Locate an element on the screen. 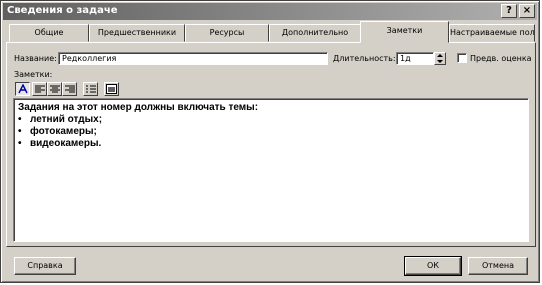 The width and height of the screenshot is (542, 285). tab-notes: Заметки is located at coordinates (404, 32).